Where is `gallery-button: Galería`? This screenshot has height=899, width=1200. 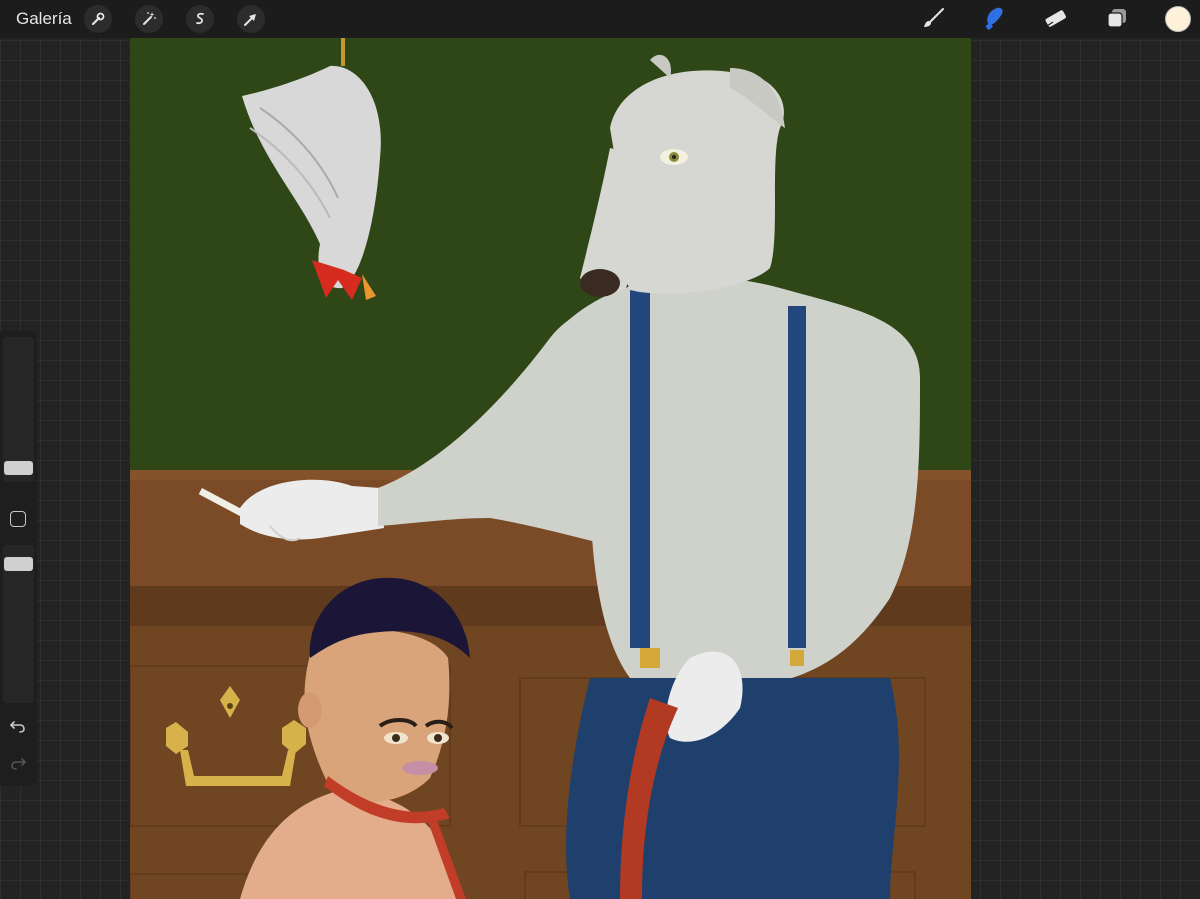
gallery-button: Galería is located at coordinates (44, 19).